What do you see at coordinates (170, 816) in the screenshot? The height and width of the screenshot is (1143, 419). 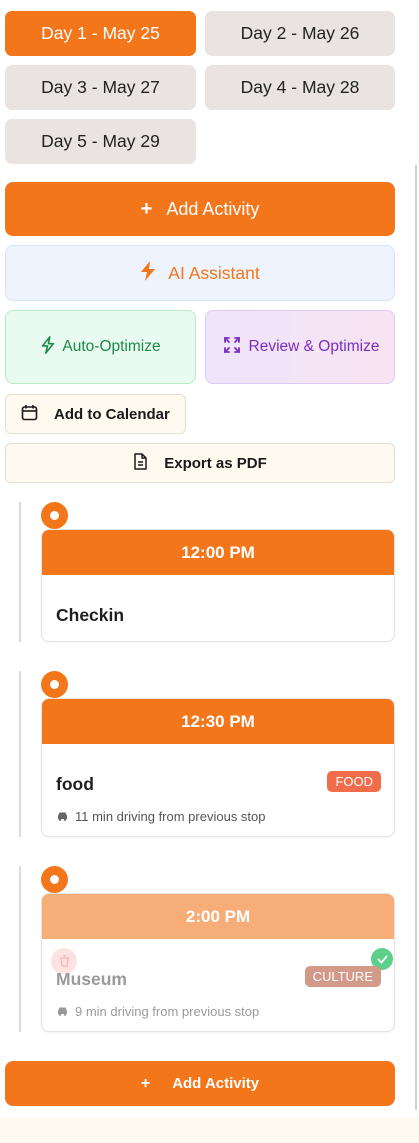 I see `drive-text: 11 min driving from previous stop` at bounding box center [170, 816].